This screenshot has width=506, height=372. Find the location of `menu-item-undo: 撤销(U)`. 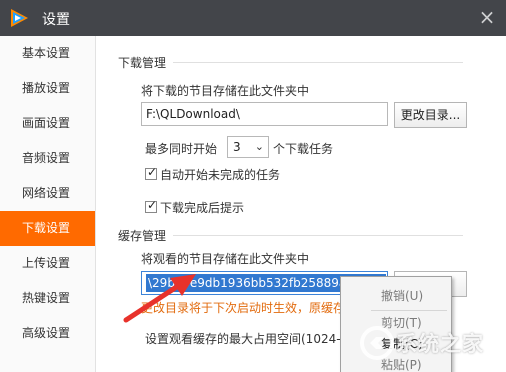

menu-item-undo: 撤销(U) is located at coordinates (396, 296).